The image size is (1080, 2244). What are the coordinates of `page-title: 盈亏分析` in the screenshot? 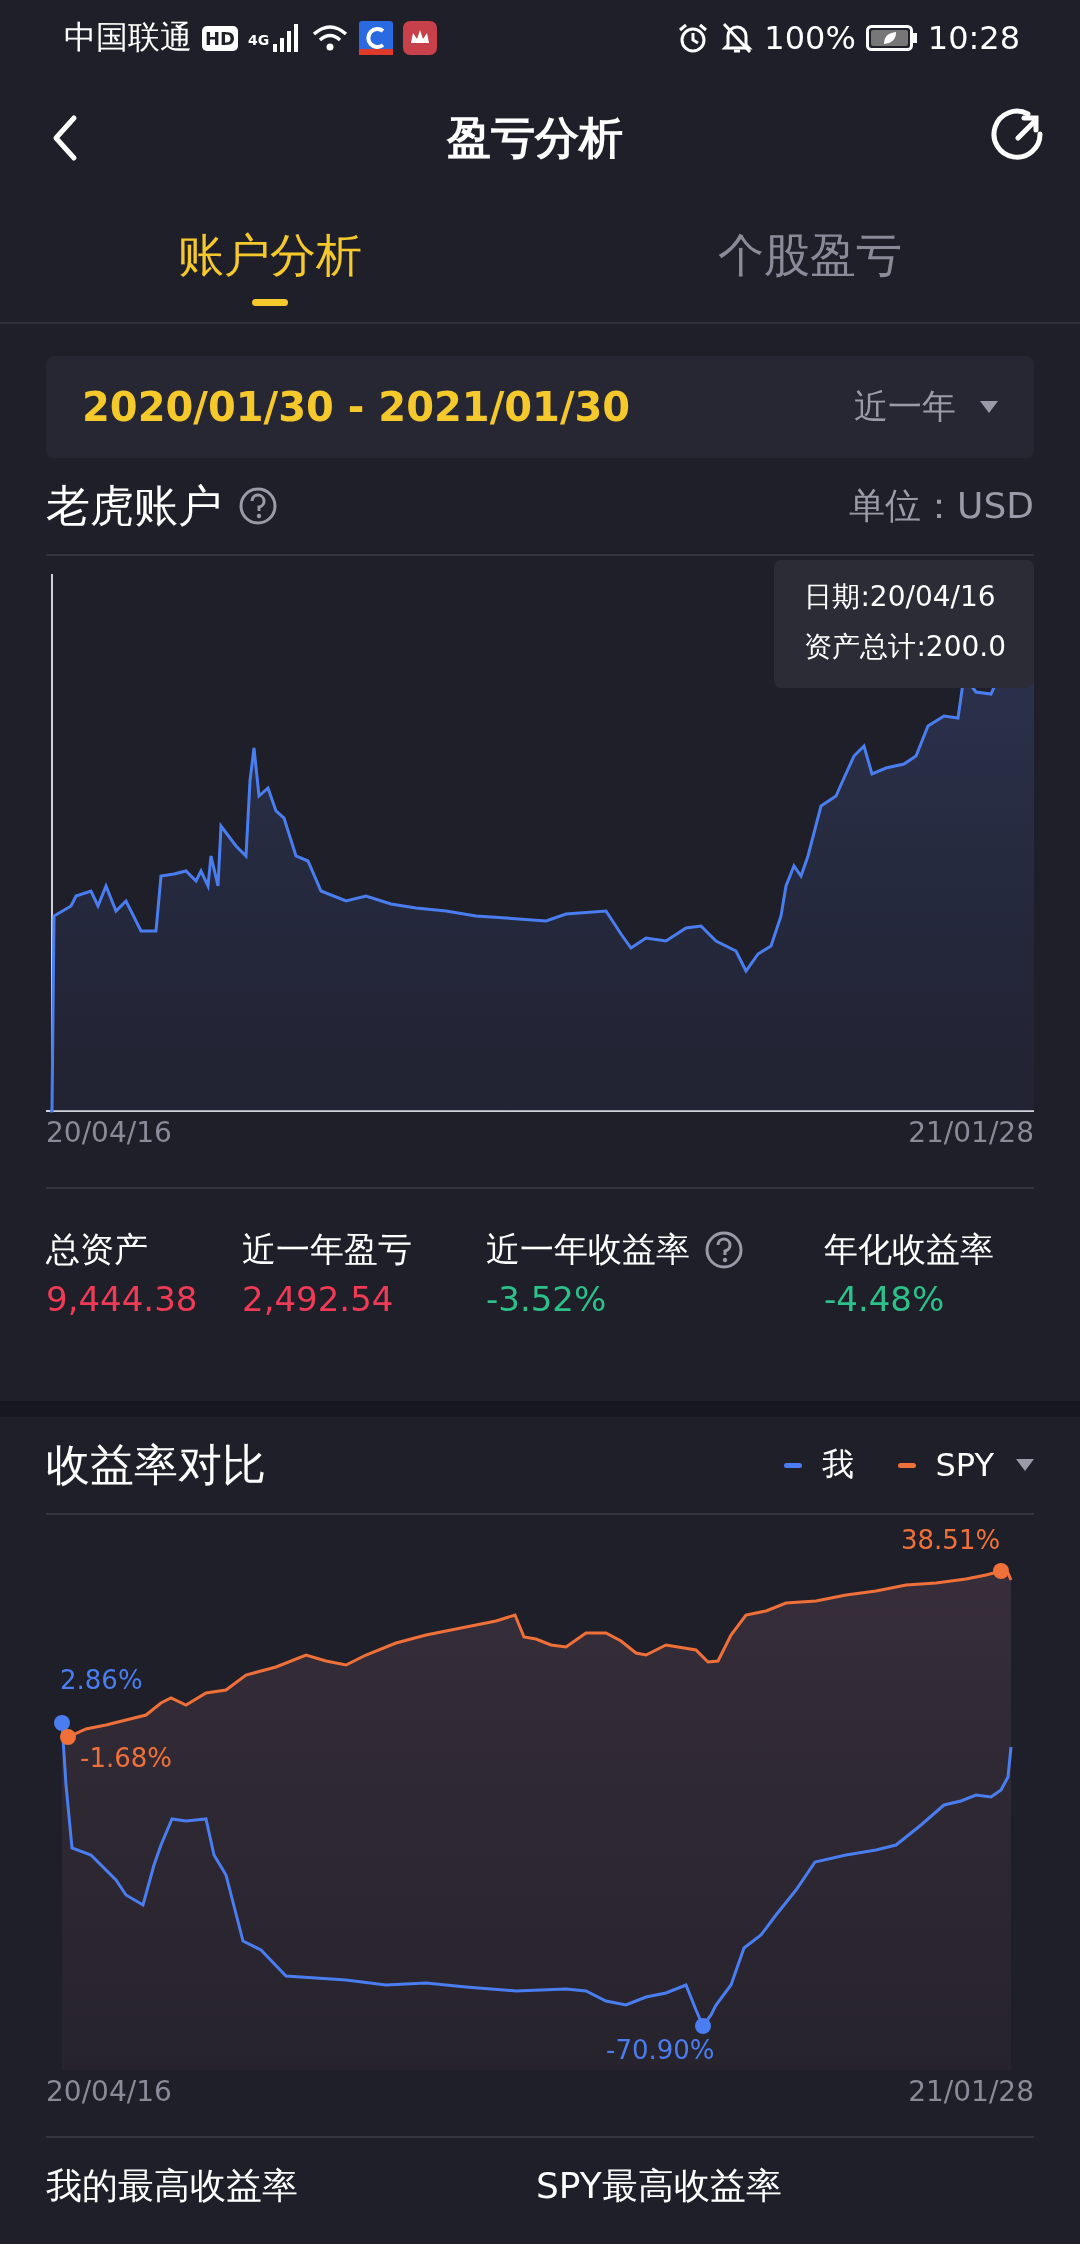 It's located at (535, 137).